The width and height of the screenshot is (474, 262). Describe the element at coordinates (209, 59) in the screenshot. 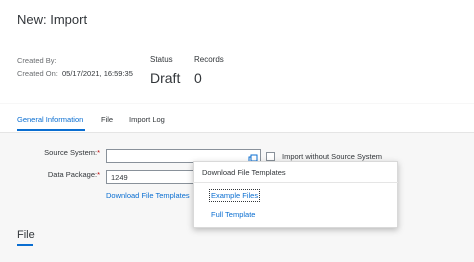

I see `records-label: Records` at that location.